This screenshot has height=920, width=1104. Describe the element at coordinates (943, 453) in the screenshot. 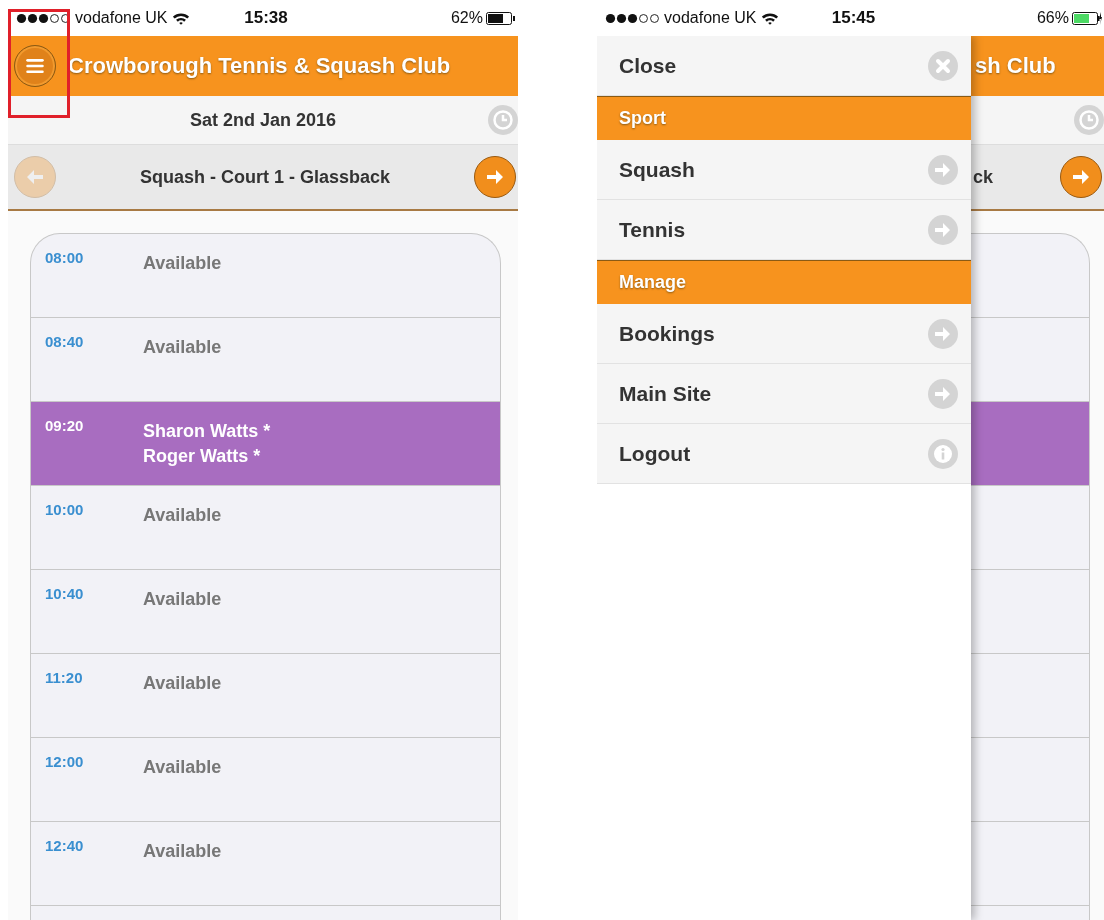

I see `info-icon` at that location.